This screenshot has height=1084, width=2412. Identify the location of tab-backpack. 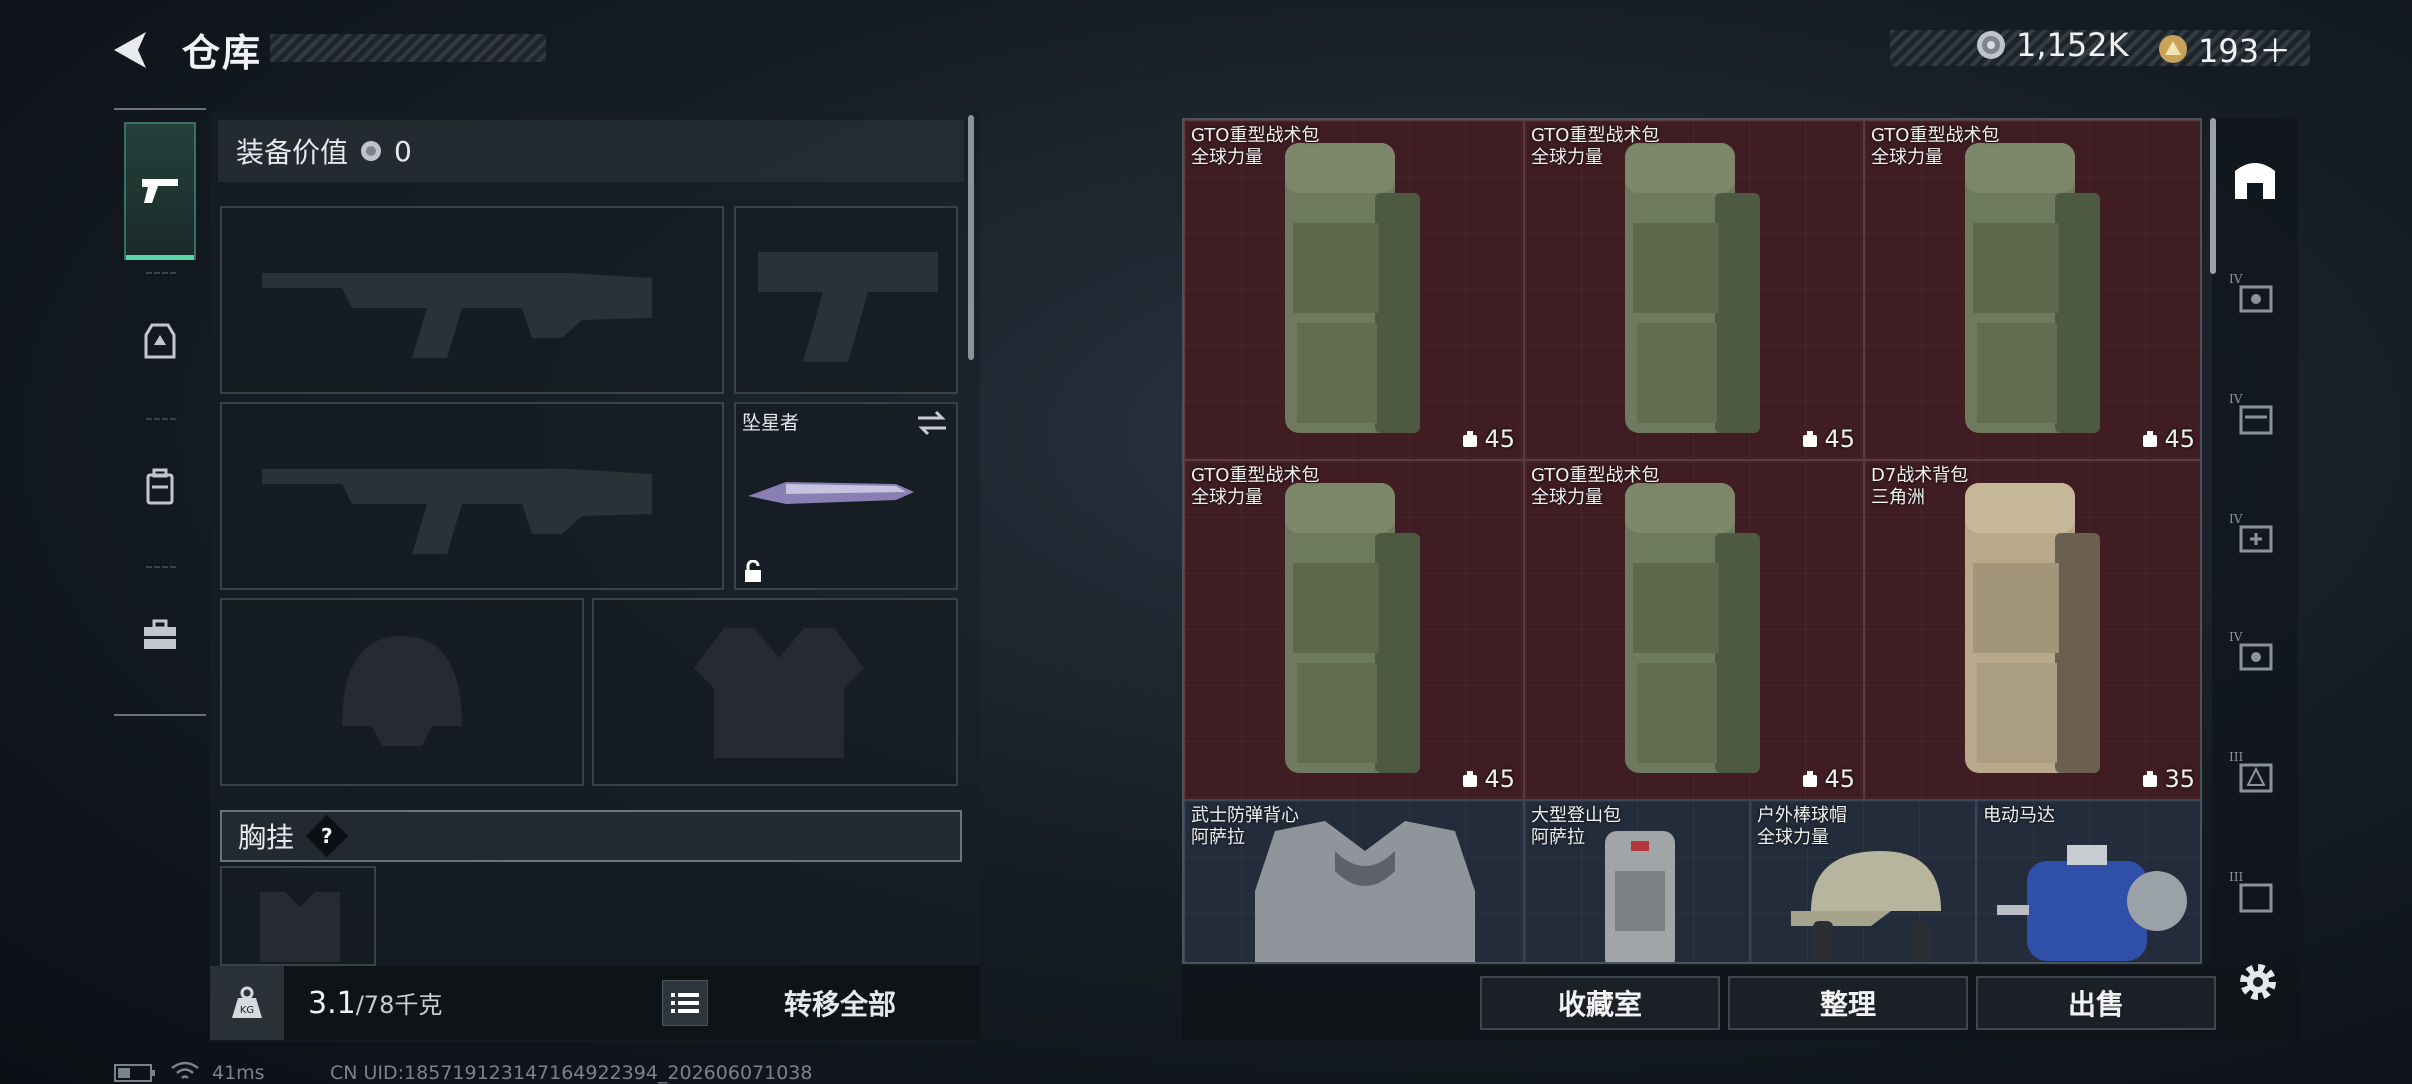
(160, 487).